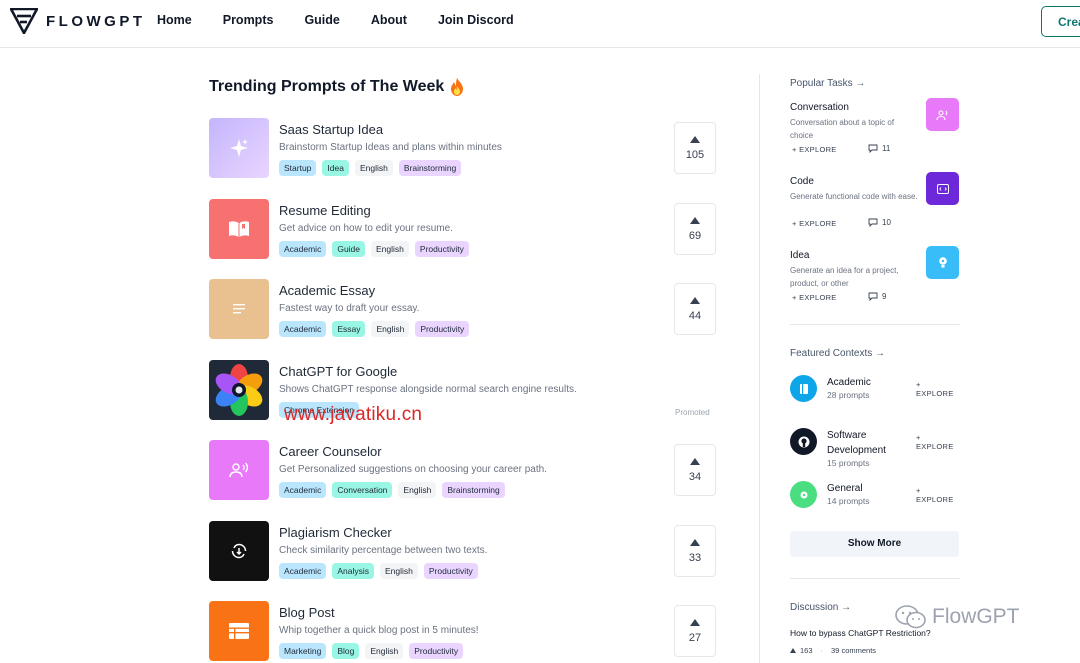  I want to click on brand-name: FLOWGPT, so click(96, 21).